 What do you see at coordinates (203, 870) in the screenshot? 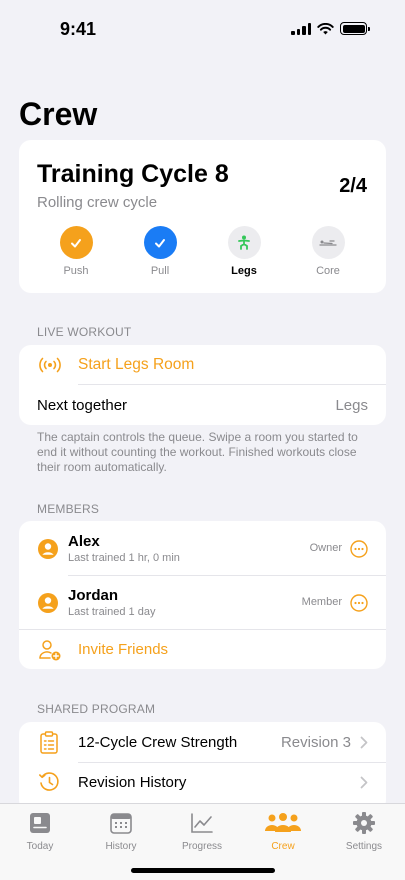
I see `home-indicator` at bounding box center [203, 870].